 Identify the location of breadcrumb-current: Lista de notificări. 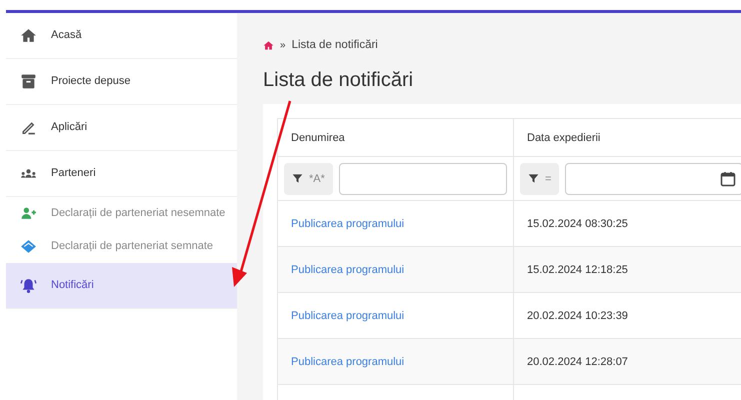
(335, 45).